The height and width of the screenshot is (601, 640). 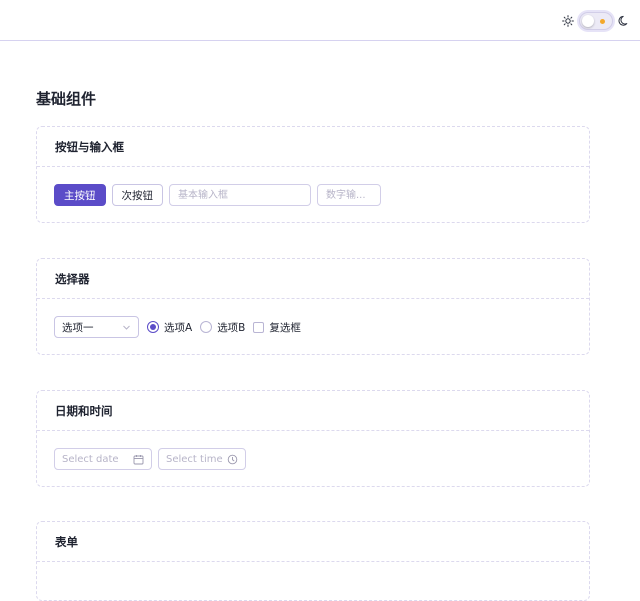 I want to click on toggle-knob, so click(x=588, y=21).